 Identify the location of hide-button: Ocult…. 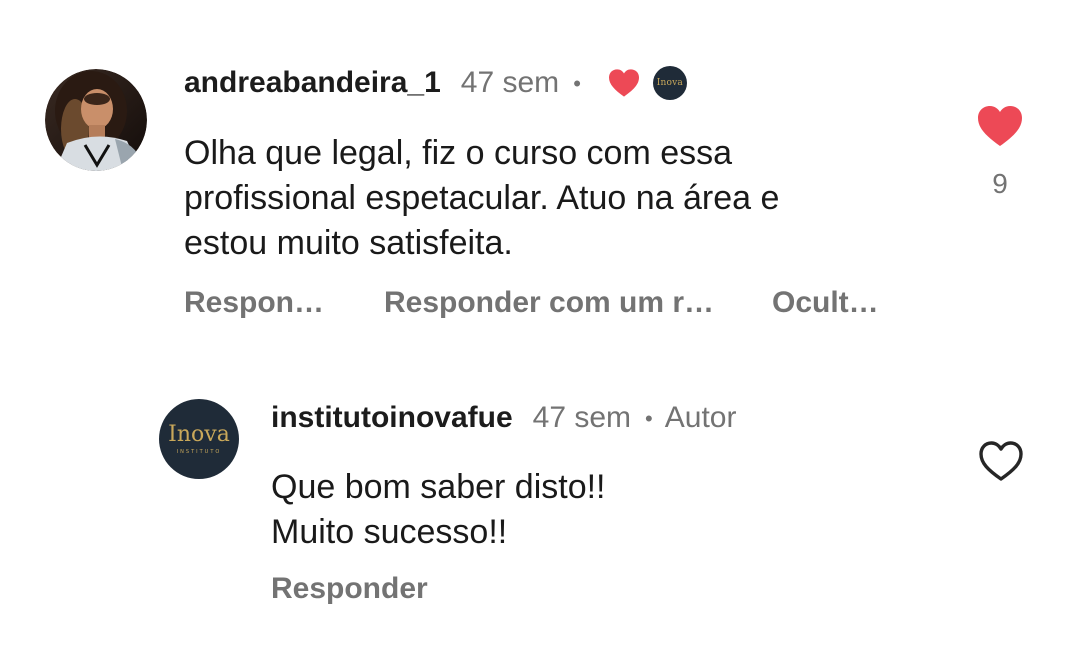
(825, 303).